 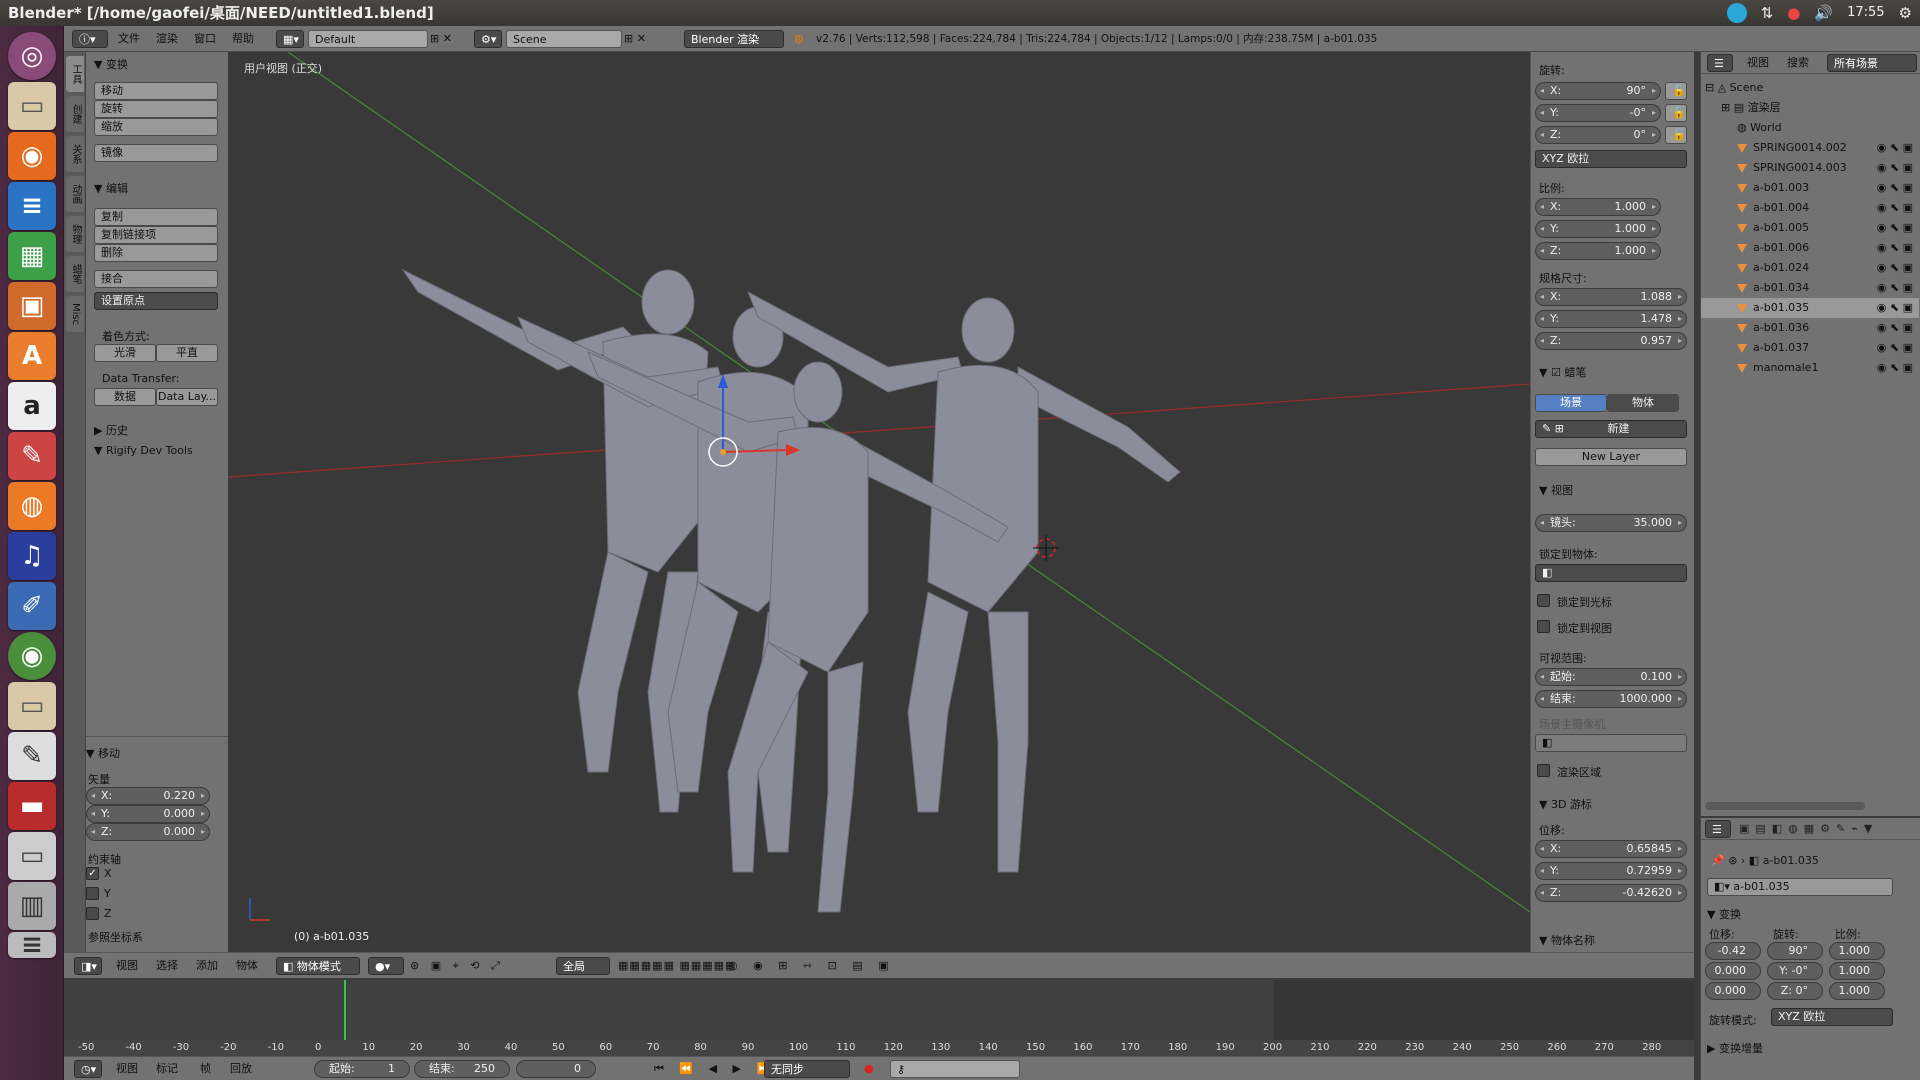 I want to click on files-icon: ▭, so click(x=32, y=106).